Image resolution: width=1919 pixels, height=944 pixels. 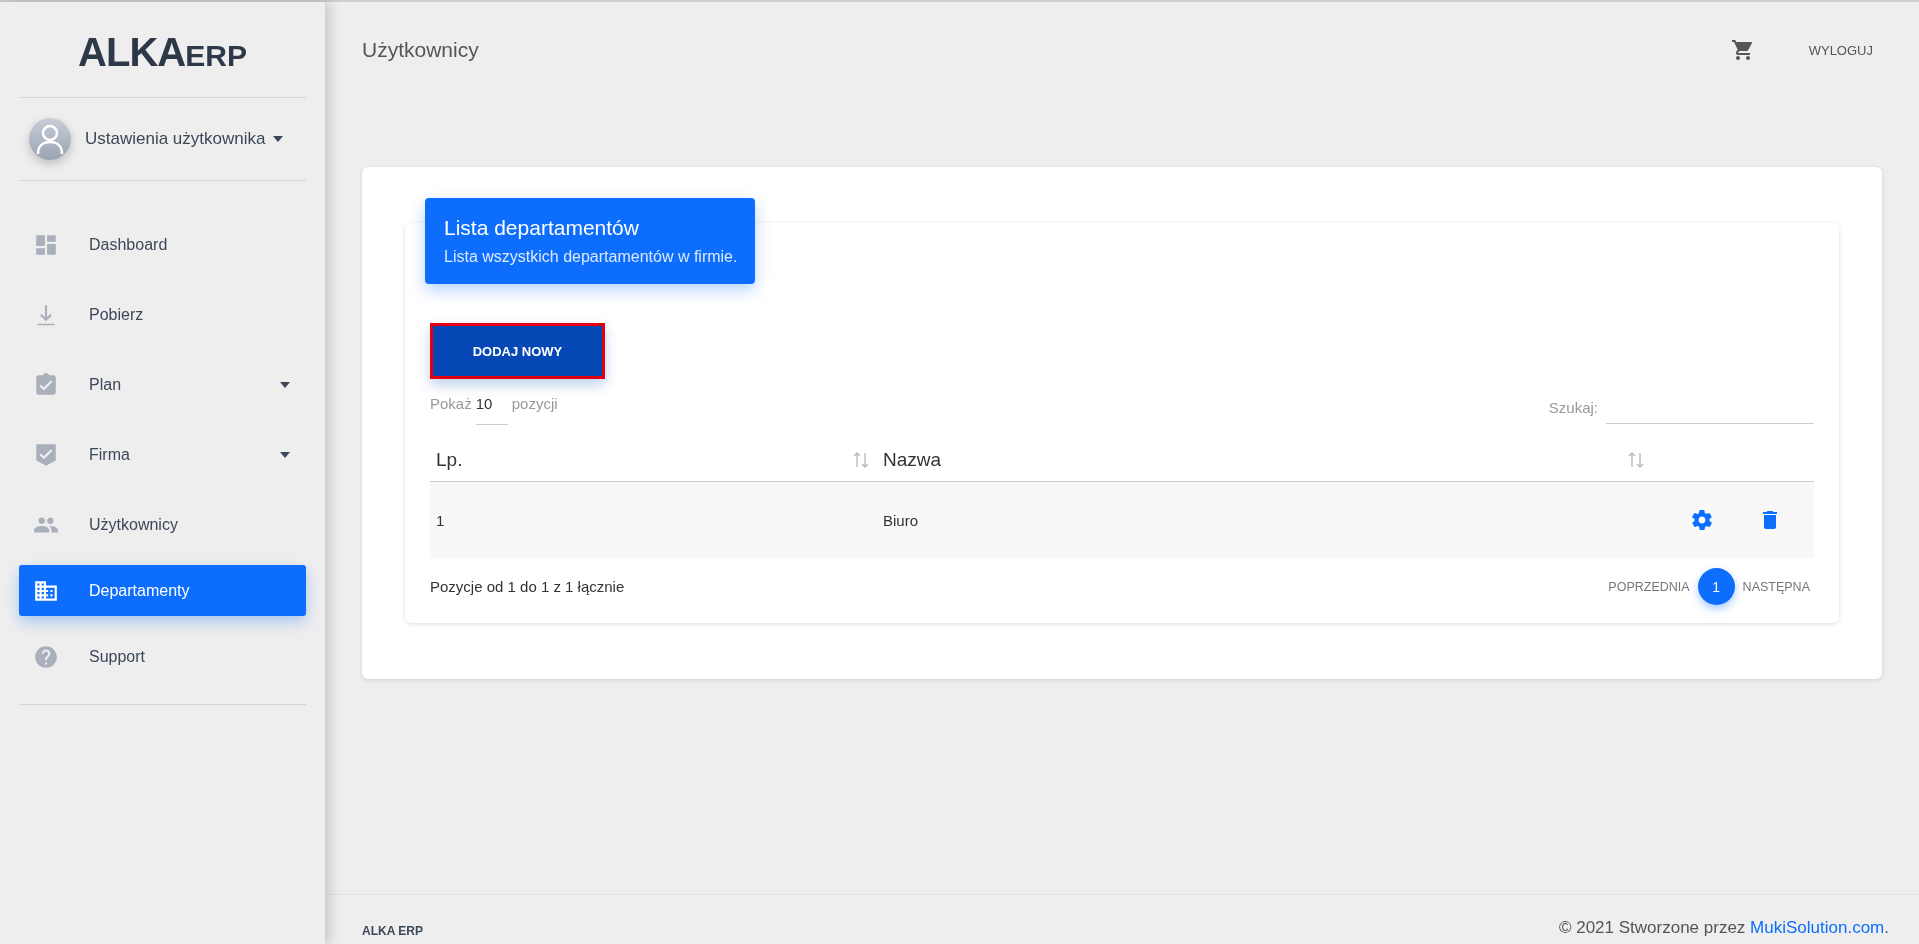 What do you see at coordinates (1776, 586) in the screenshot?
I see `next-page-link: NASTĘPNA` at bounding box center [1776, 586].